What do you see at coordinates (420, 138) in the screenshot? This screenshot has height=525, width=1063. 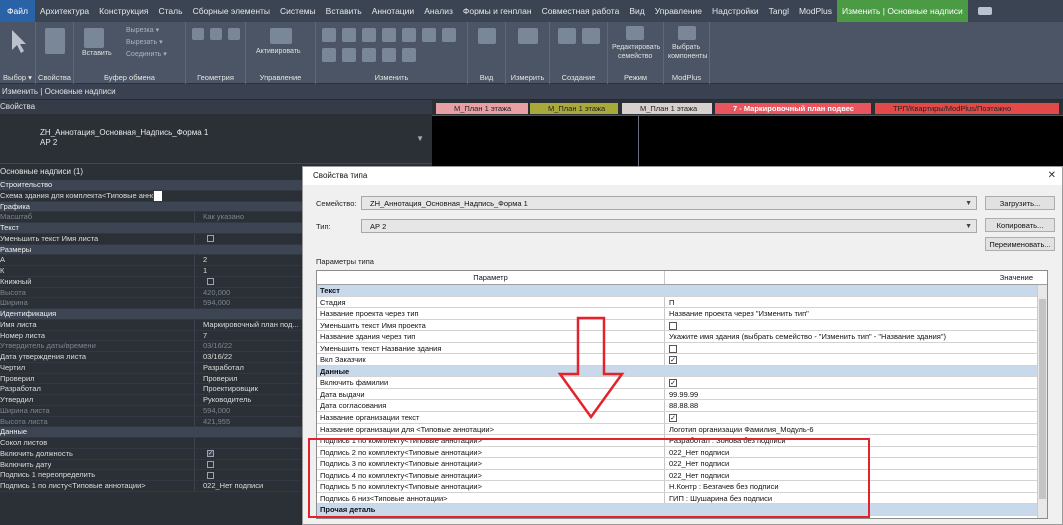 I see `chevron-down-icon: ▼` at bounding box center [420, 138].